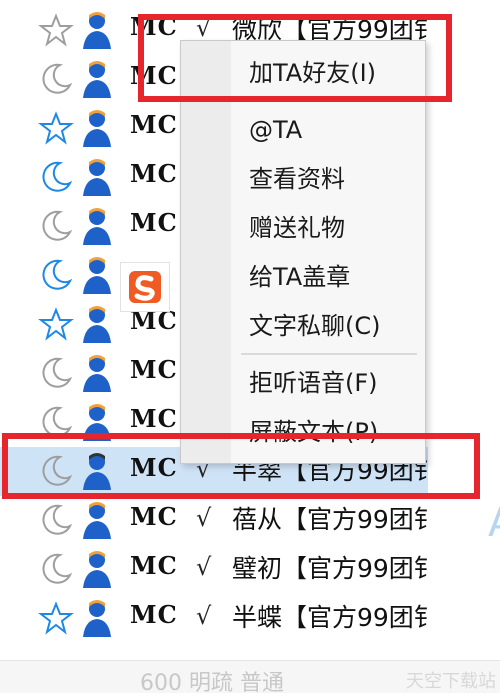 This screenshot has width=500, height=697. I want to click on sogou-logo-icon, so click(145, 287).